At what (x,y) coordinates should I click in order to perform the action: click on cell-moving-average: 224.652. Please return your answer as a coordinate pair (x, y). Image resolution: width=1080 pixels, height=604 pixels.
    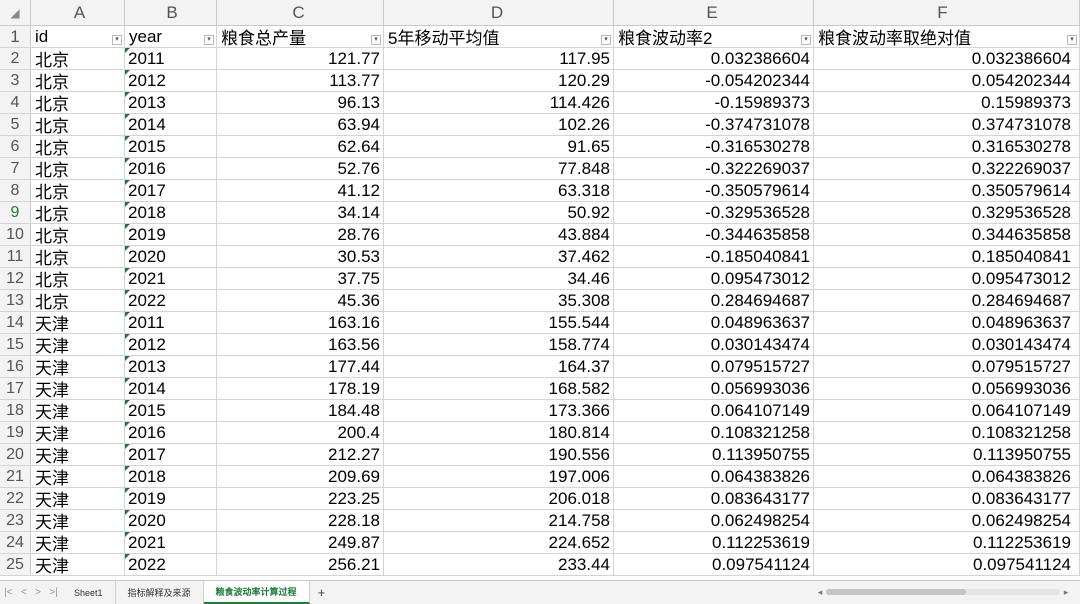
    Looking at the image, I should click on (499, 542).